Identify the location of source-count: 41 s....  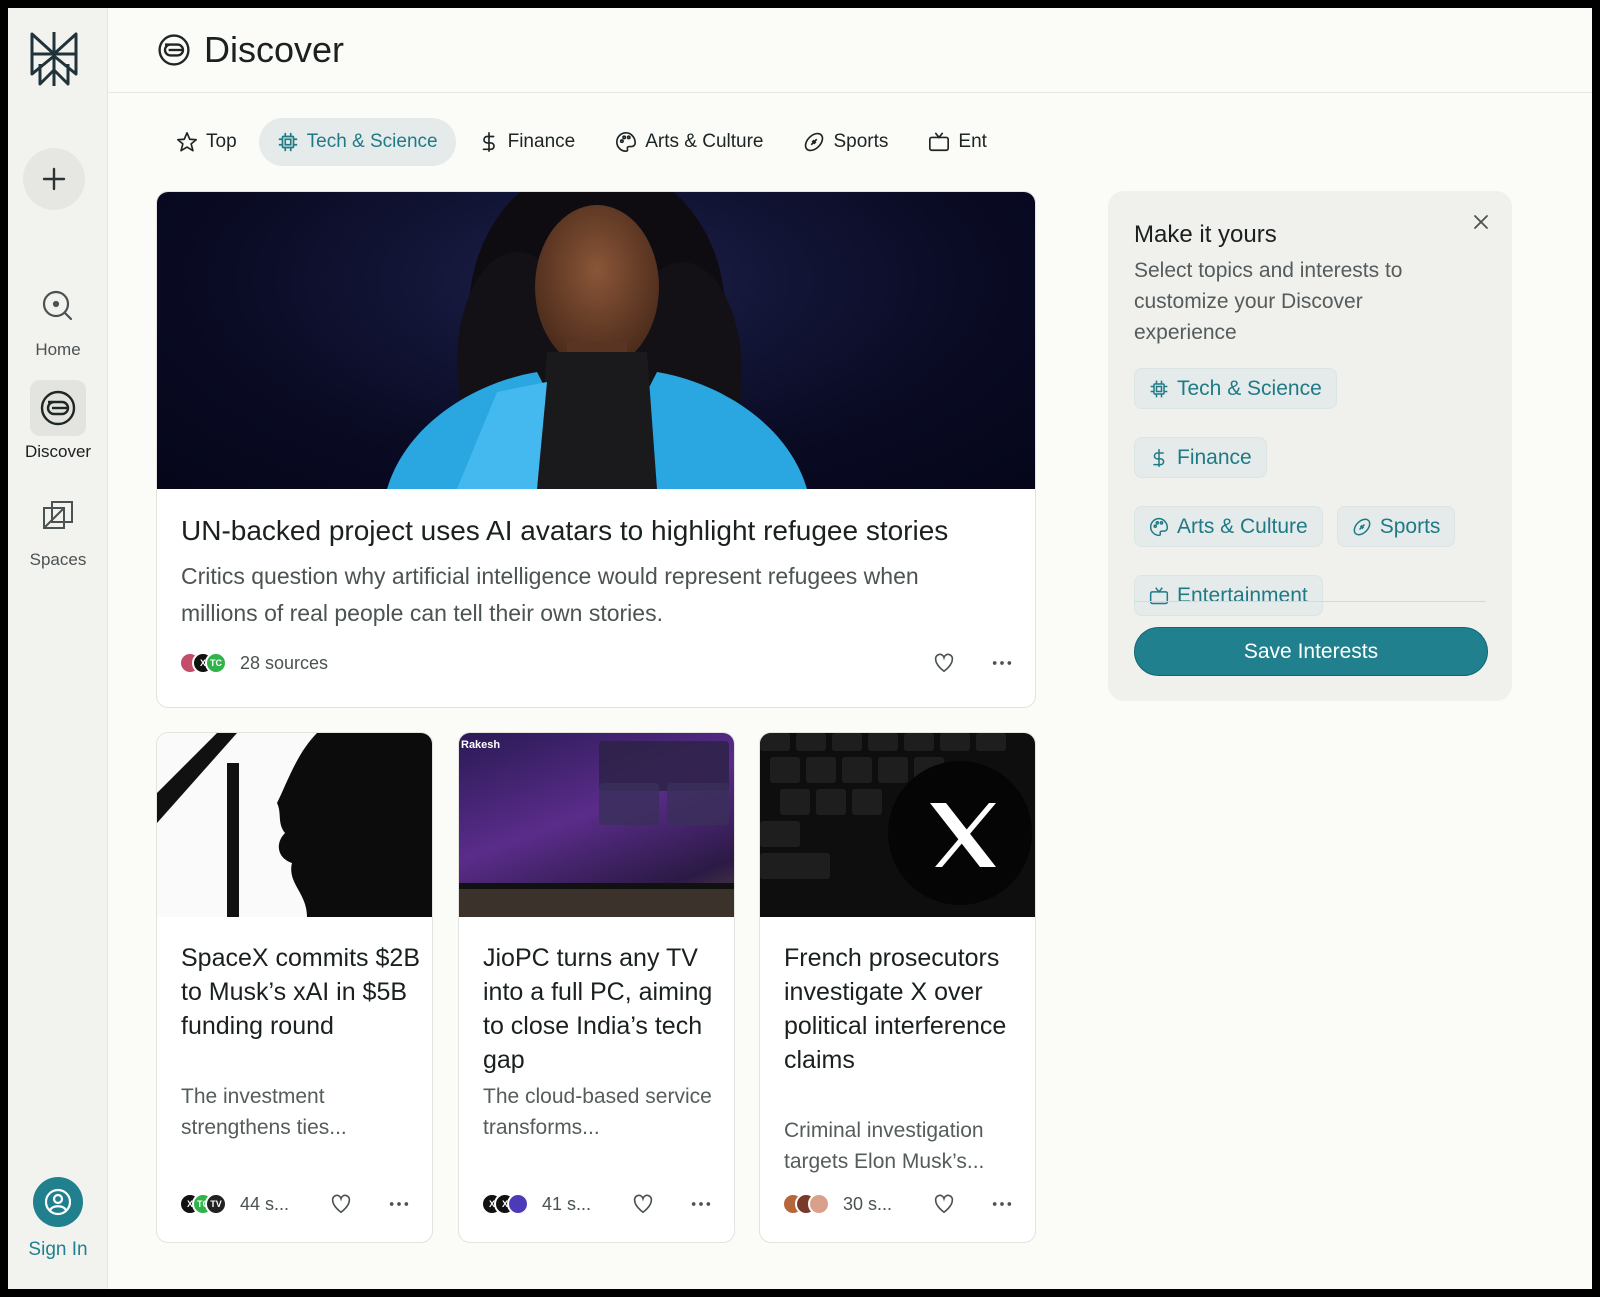
(566, 1204).